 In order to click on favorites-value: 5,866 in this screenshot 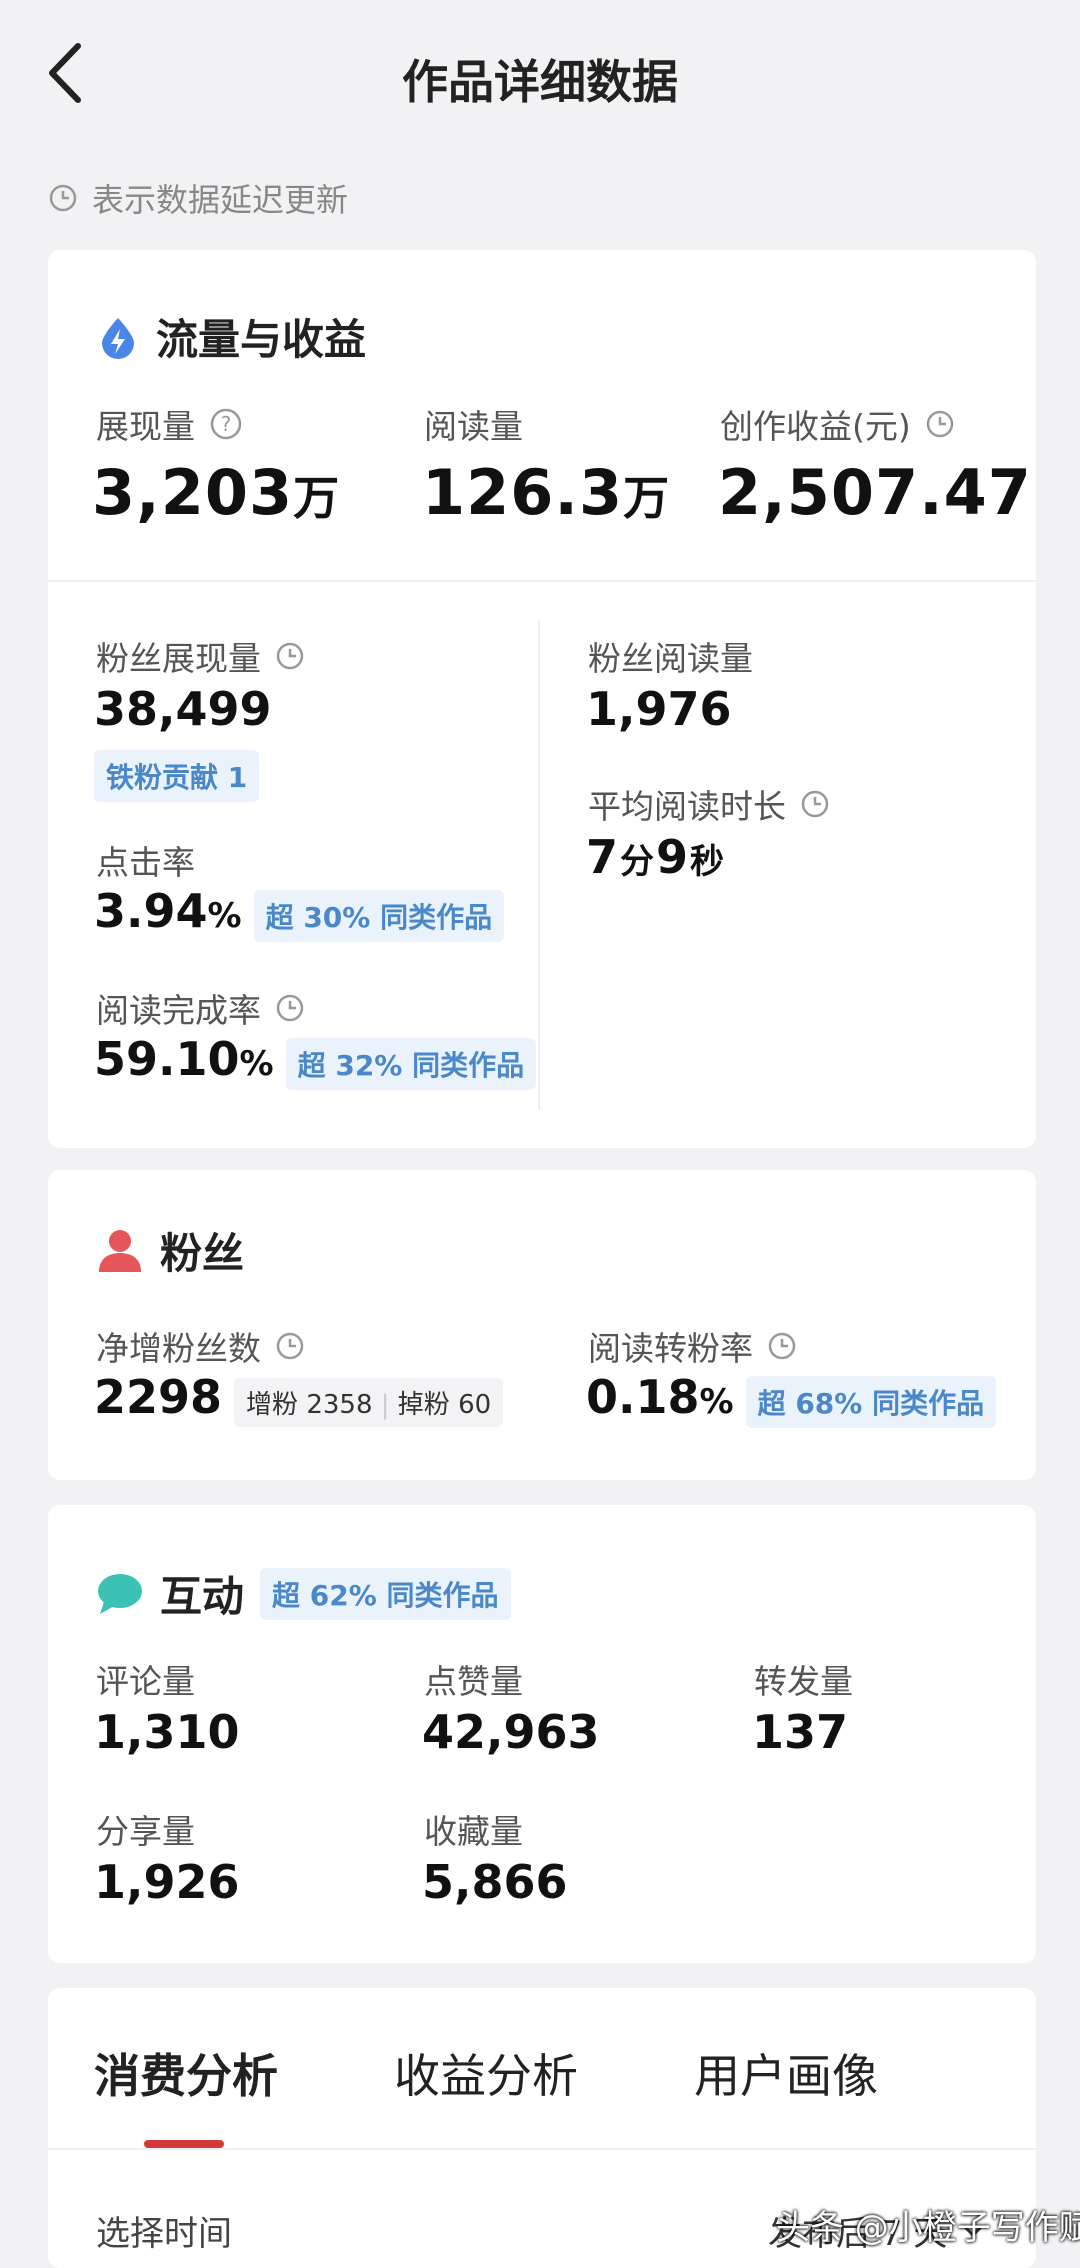, I will do `click(495, 1882)`.